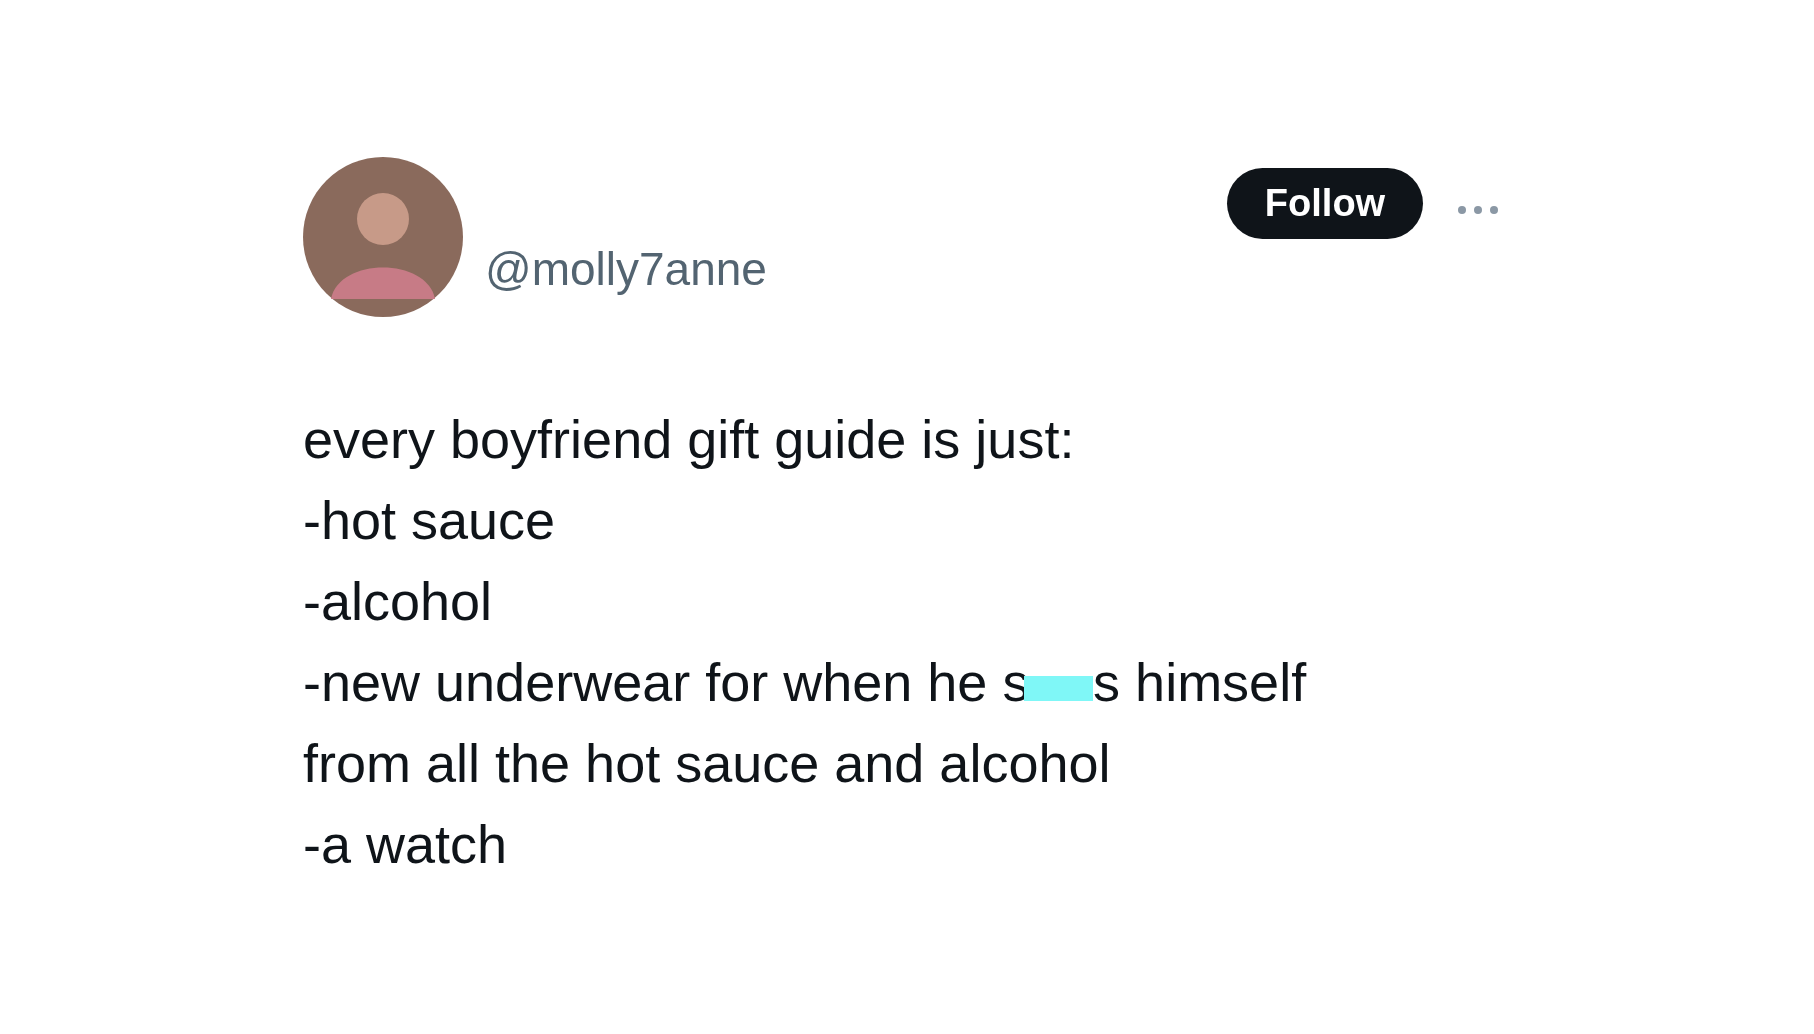 The width and height of the screenshot is (1814, 1034). What do you see at coordinates (383, 237) in the screenshot?
I see `avatar-icon` at bounding box center [383, 237].